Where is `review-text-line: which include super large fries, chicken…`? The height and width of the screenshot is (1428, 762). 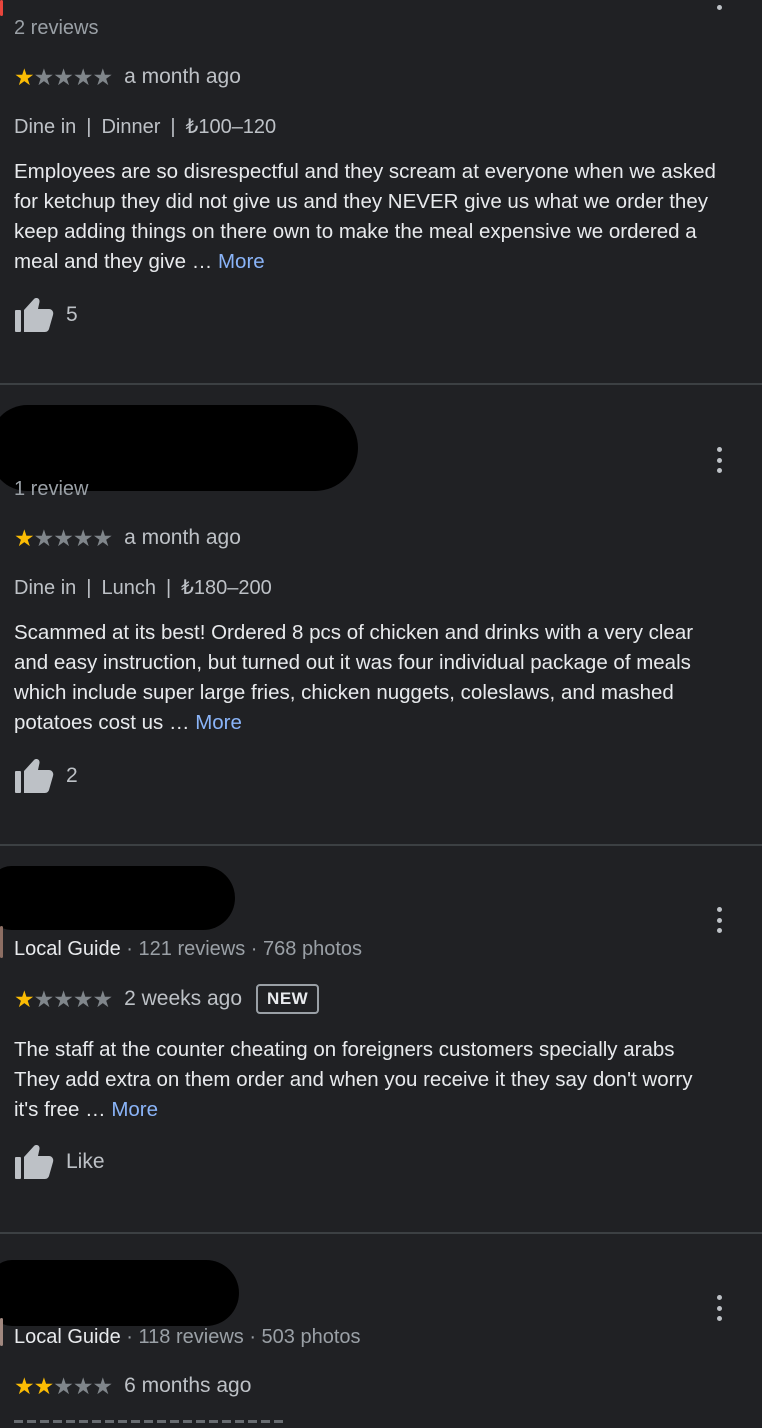
review-text-line: which include super large fries, chicken… is located at coordinates (344, 692).